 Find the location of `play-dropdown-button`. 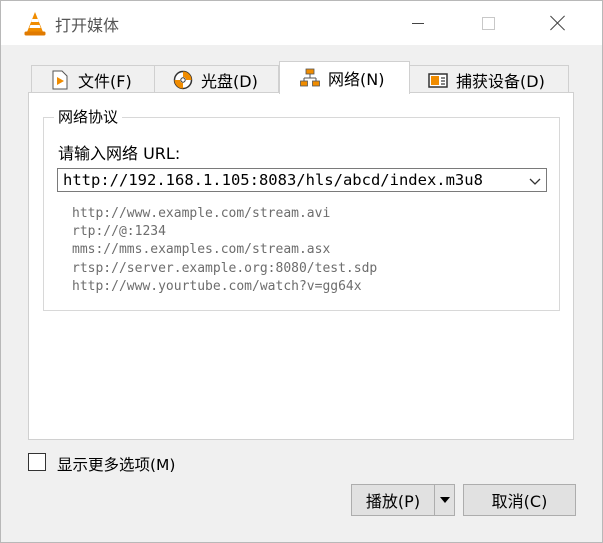

play-dropdown-button is located at coordinates (444, 500).